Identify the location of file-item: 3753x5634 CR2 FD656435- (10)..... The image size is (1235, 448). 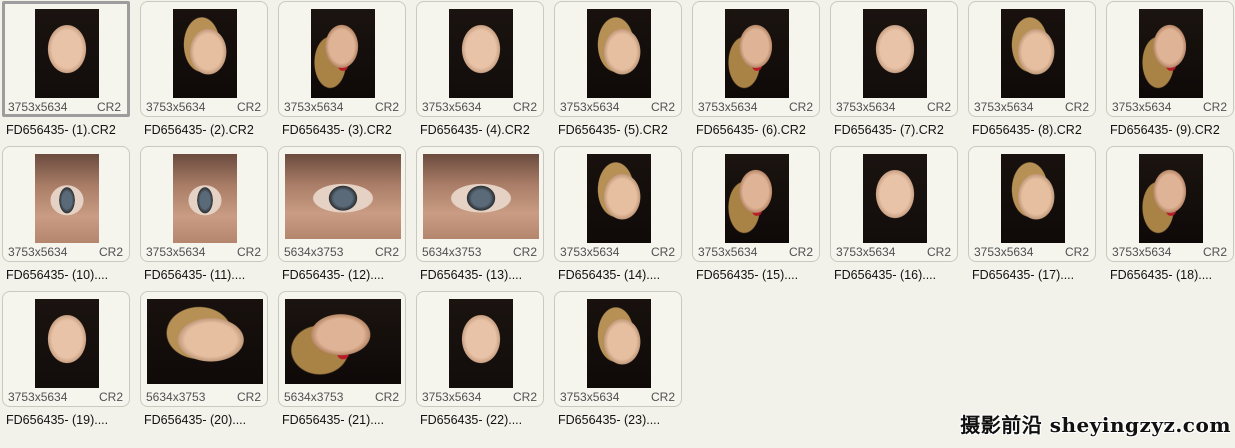
(71, 218).